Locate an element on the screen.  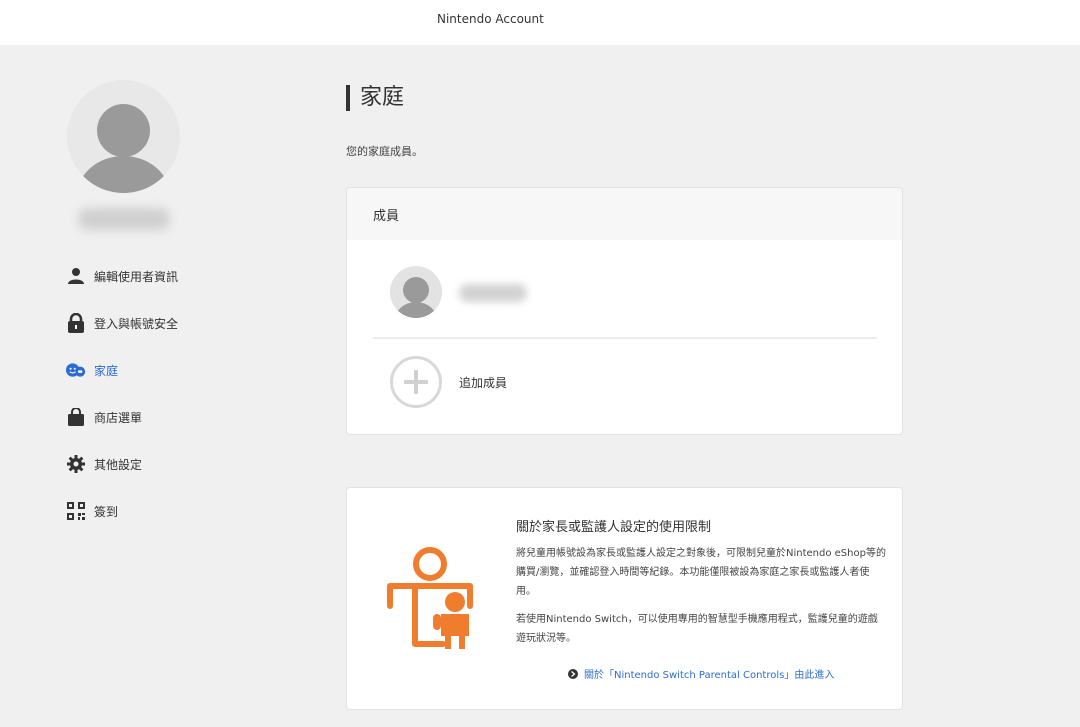
members-card-header: 成員 is located at coordinates (624, 214).